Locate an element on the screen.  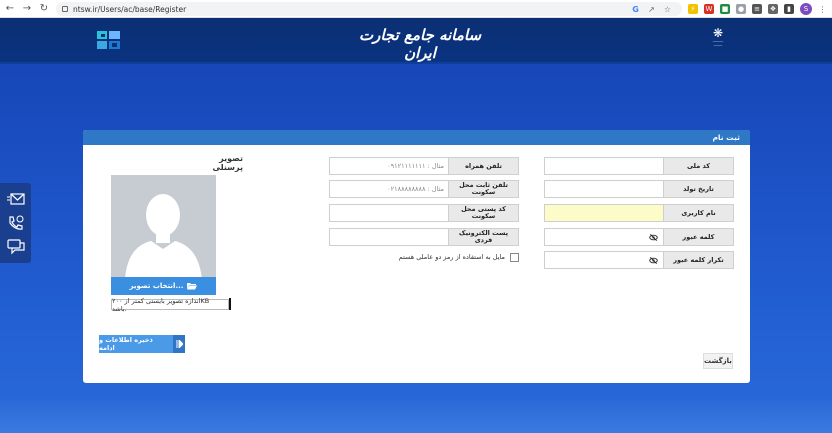
email-input is located at coordinates (389, 237).